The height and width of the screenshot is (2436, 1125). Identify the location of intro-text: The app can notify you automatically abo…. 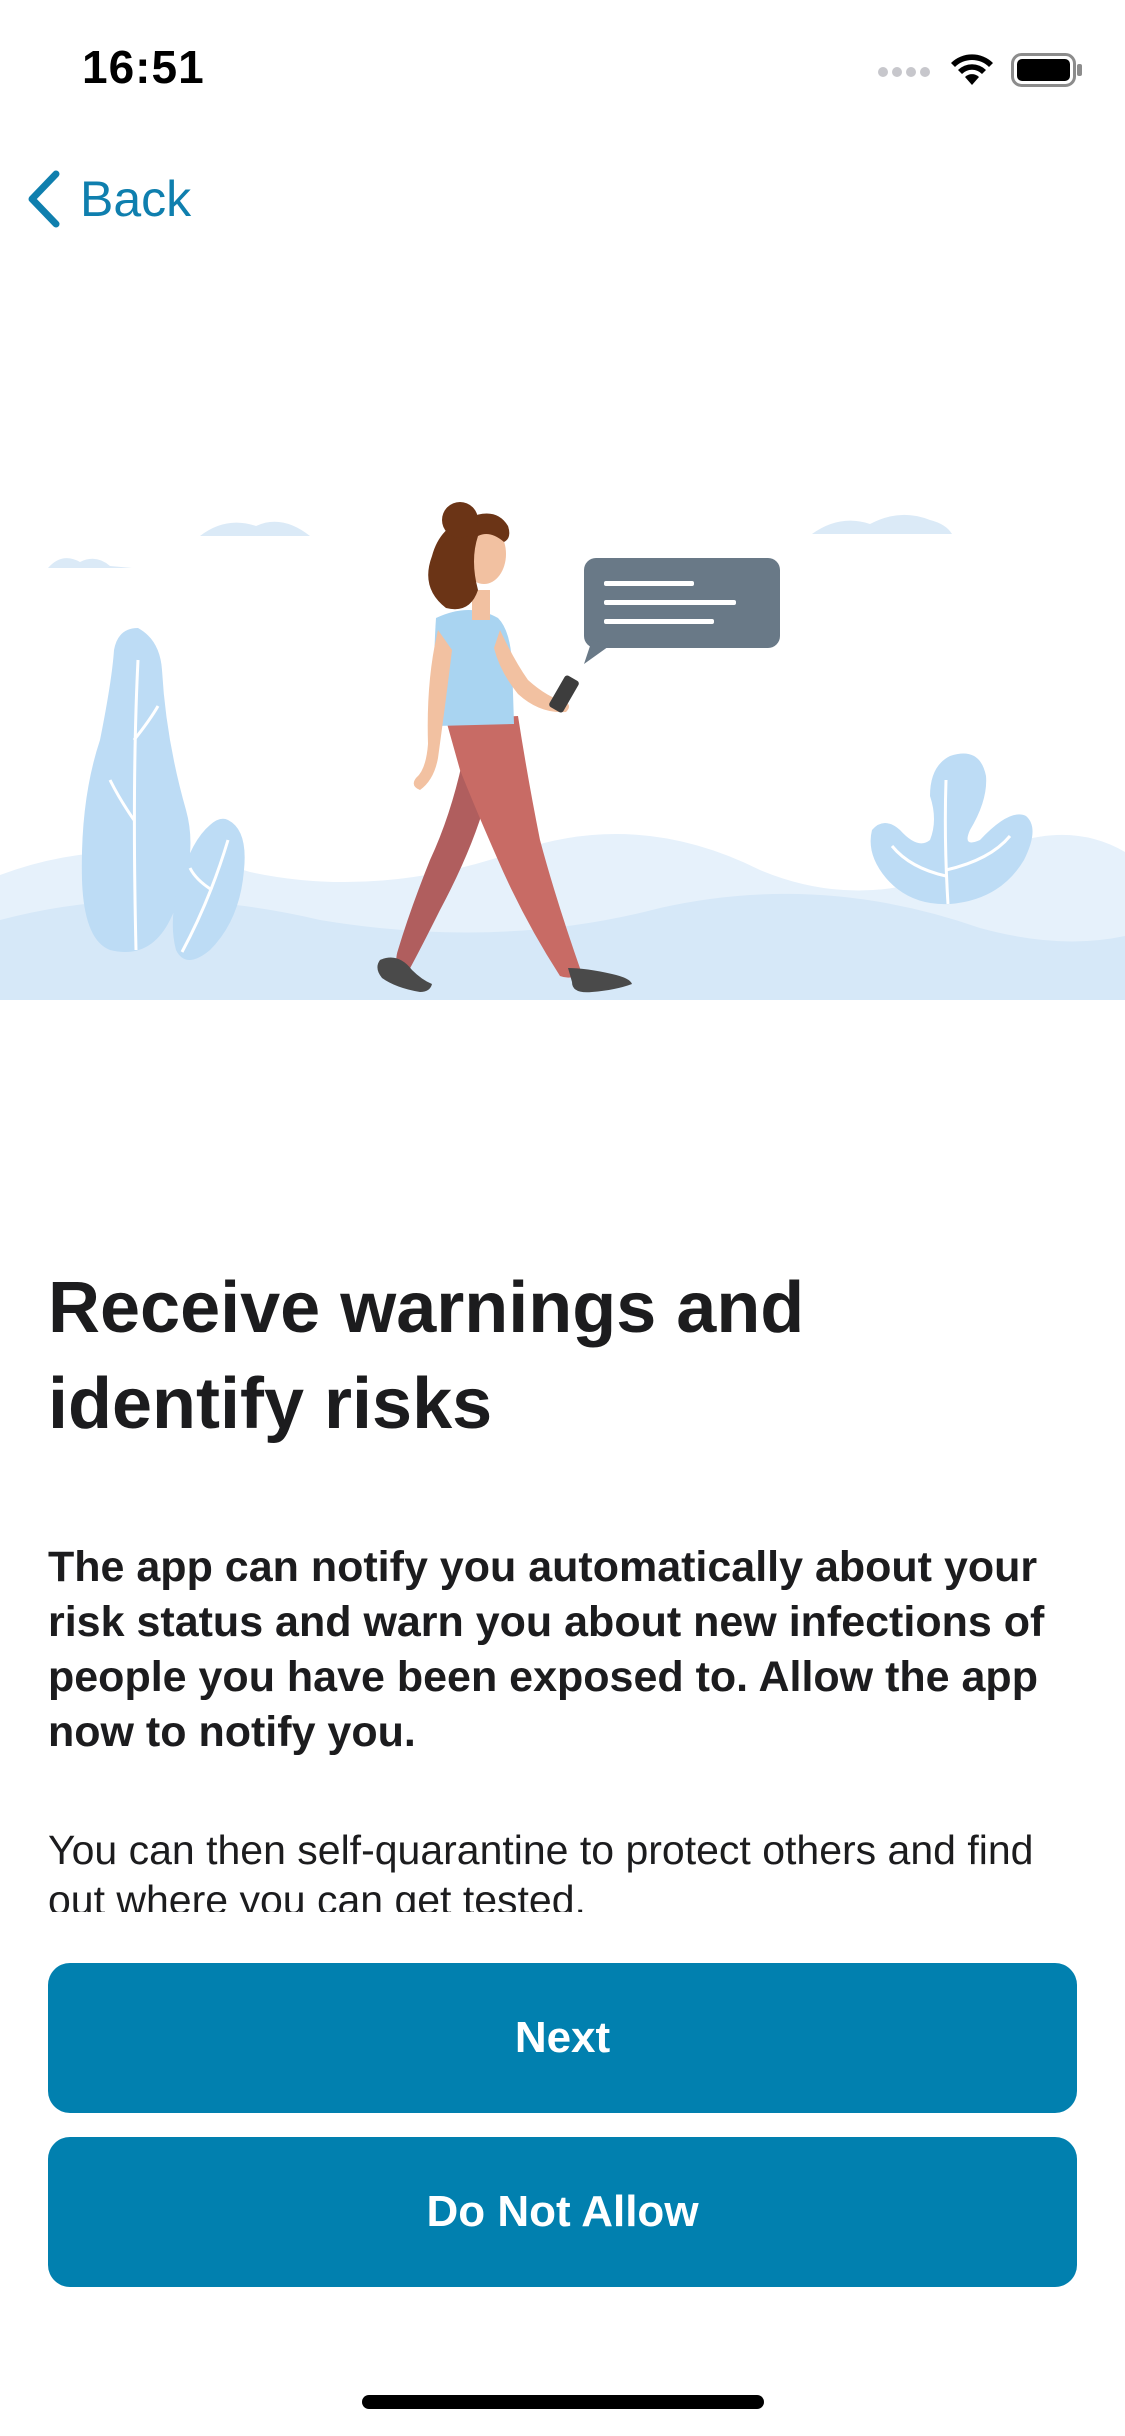
(546, 1649).